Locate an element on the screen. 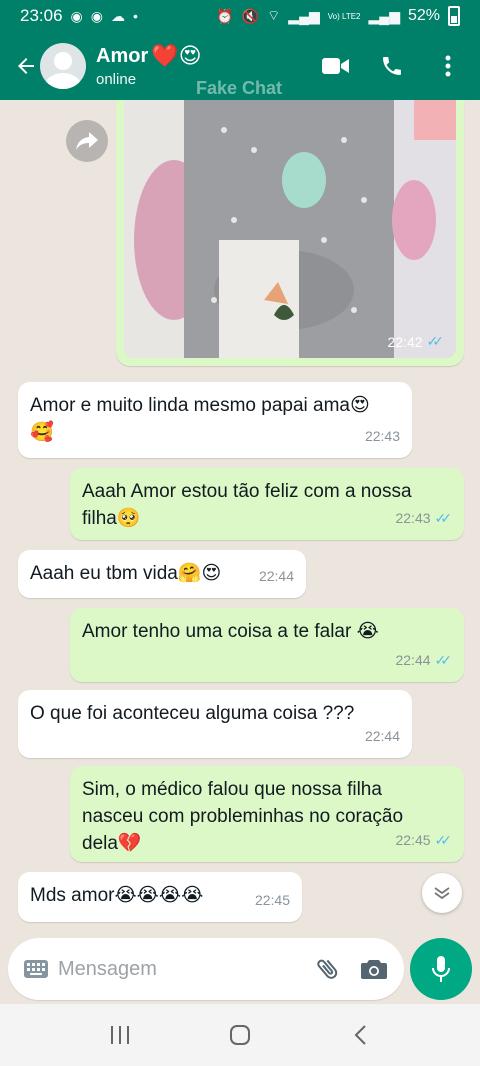  signal-icon: ▂▄▆ is located at coordinates (304, 15).